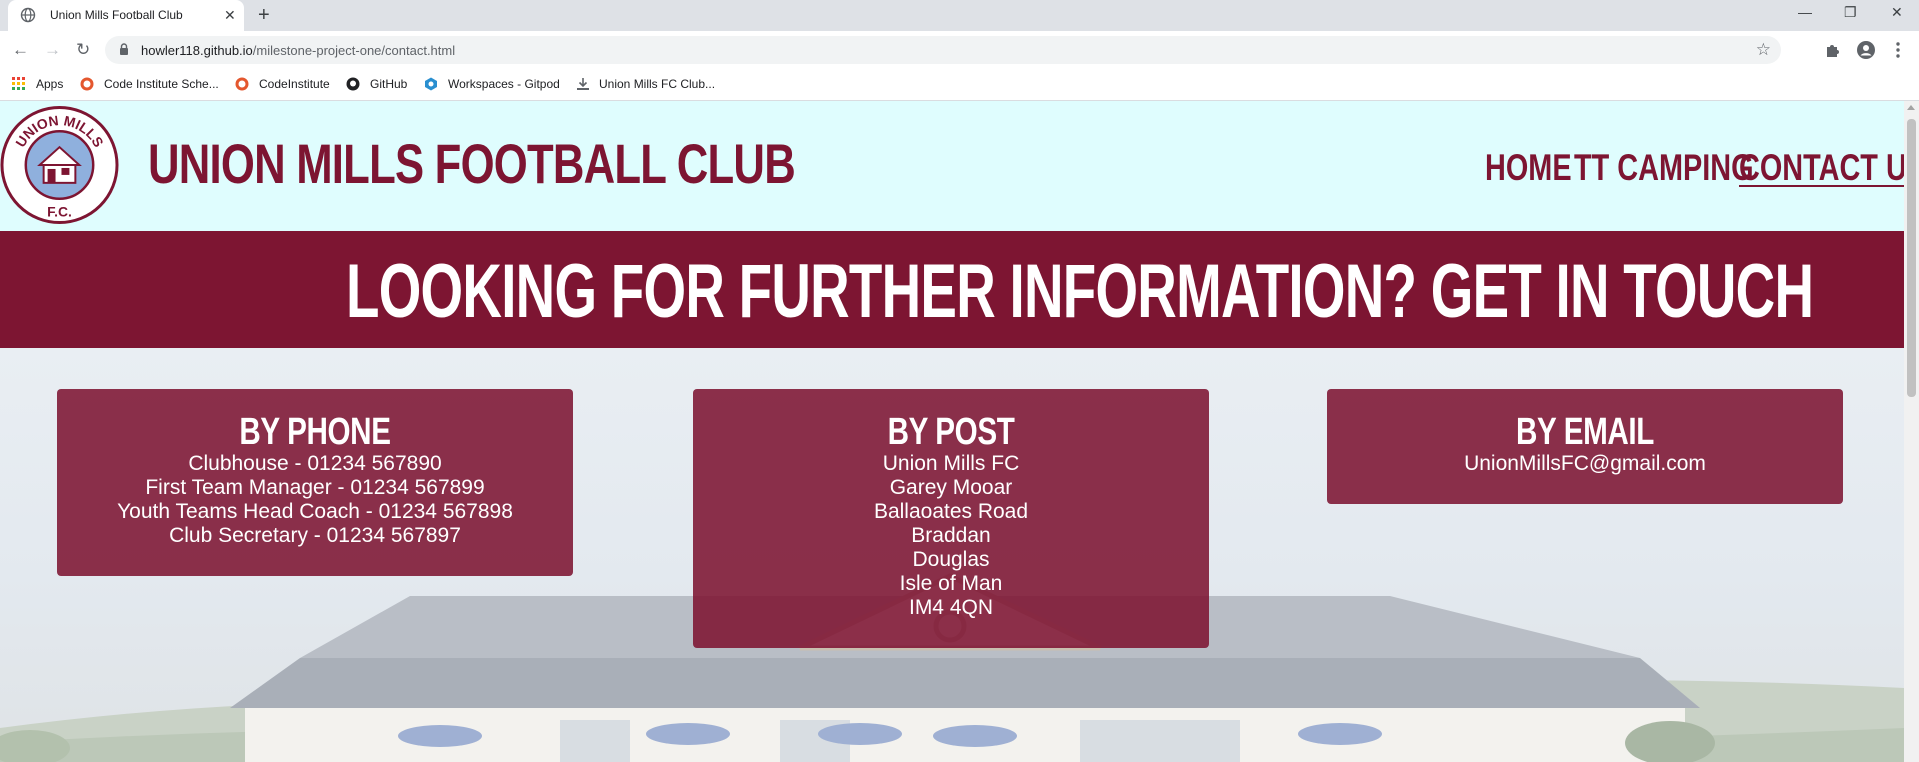 The width and height of the screenshot is (1919, 762). I want to click on bookmark-apps: Apps, so click(49, 84).